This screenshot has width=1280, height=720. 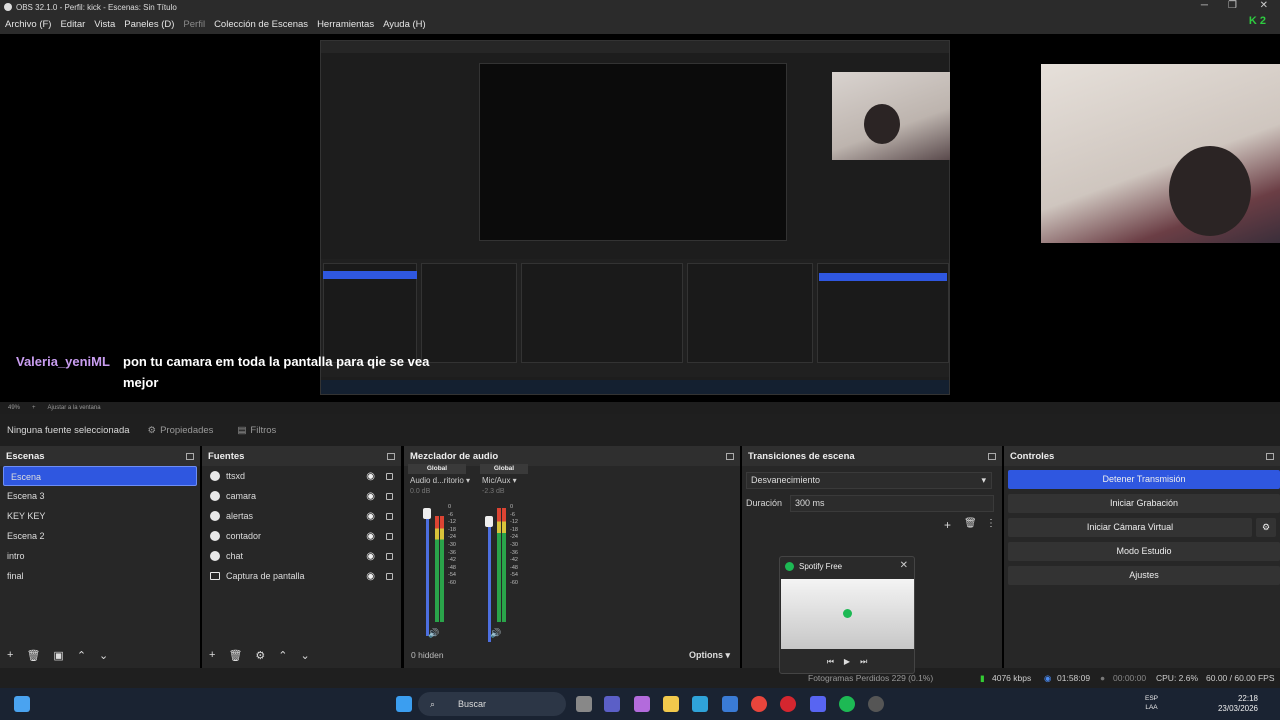 What do you see at coordinates (1130, 527) in the screenshot?
I see `virtual-camera-button: Iniciar Cámara Virtual` at bounding box center [1130, 527].